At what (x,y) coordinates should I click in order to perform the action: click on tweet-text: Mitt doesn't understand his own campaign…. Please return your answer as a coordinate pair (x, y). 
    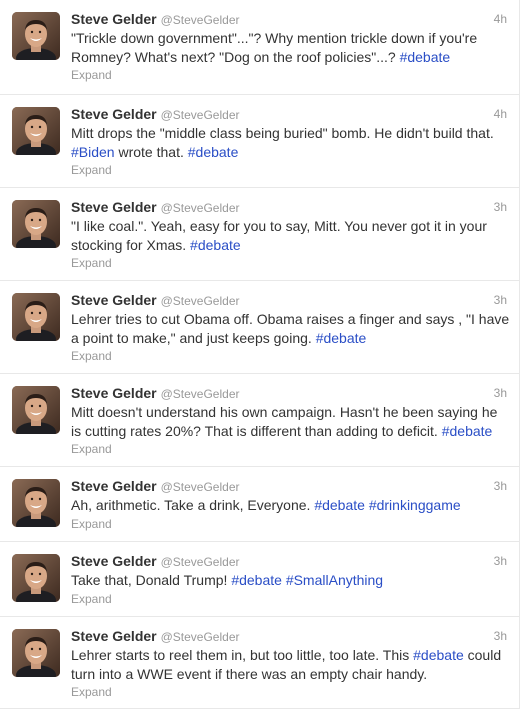
    Looking at the image, I should click on (291, 422).